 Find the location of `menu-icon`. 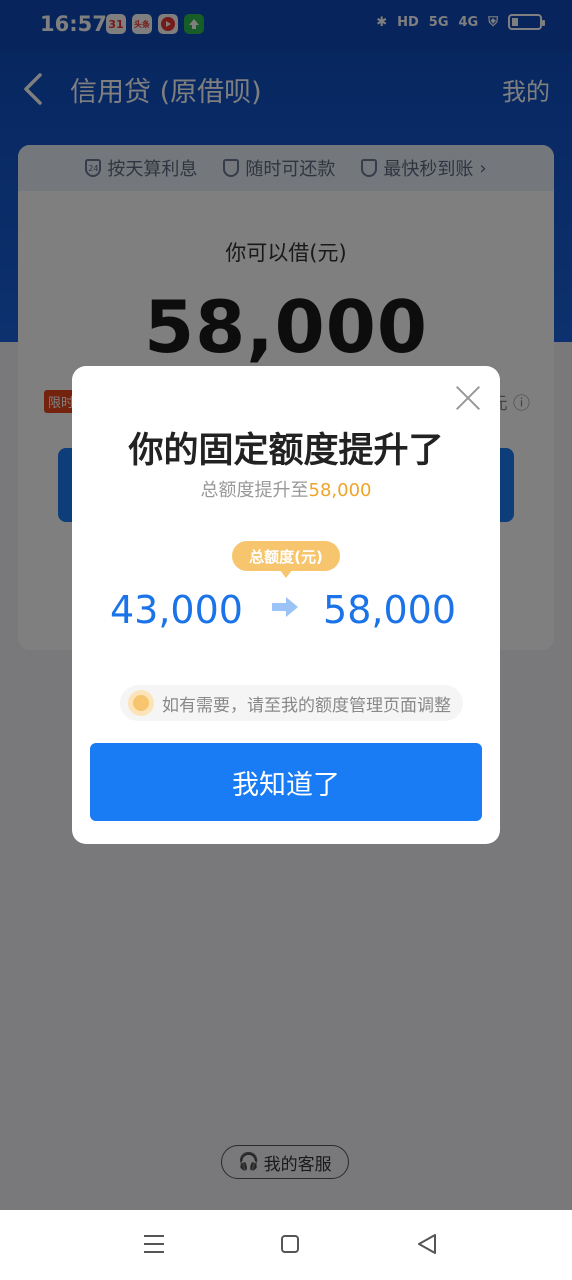

menu-icon is located at coordinates (154, 1244).